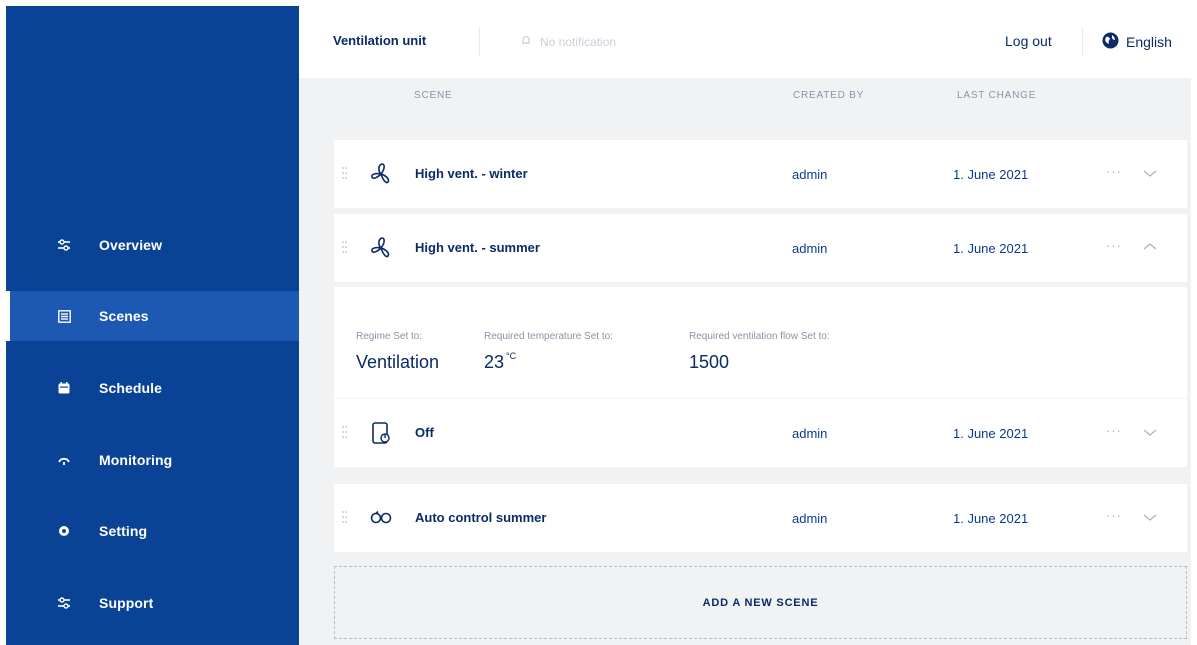  Describe the element at coordinates (381, 433) in the screenshot. I see `power-off-icon` at that location.